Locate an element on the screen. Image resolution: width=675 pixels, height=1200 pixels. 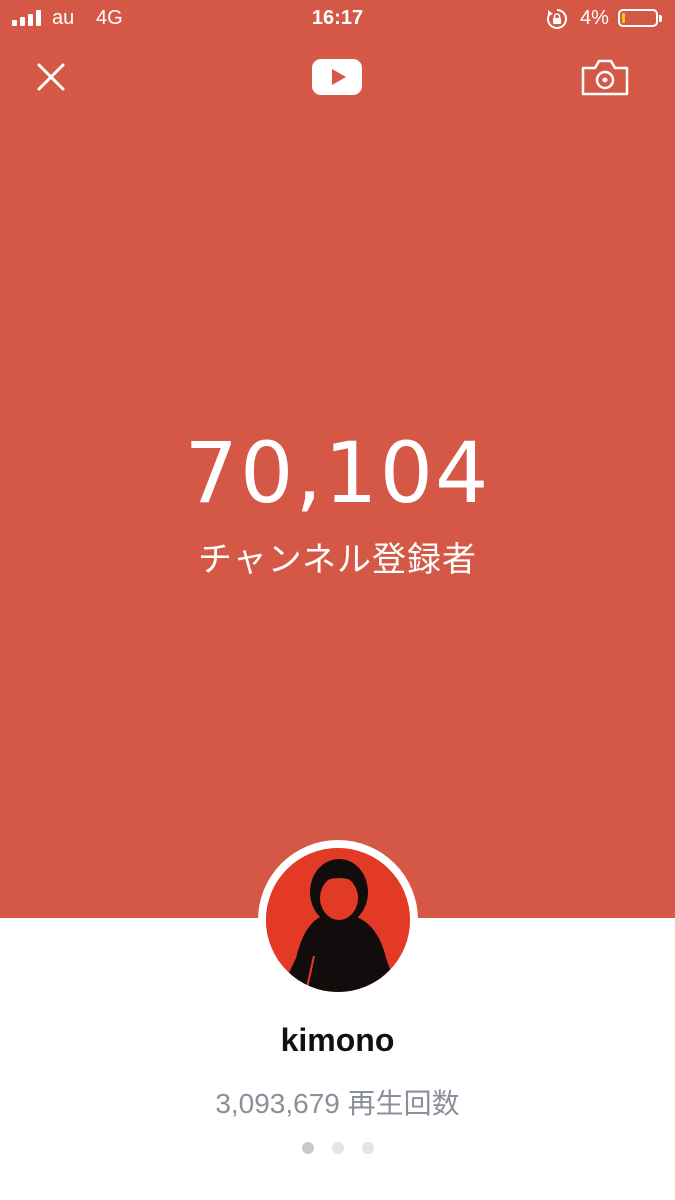
battery-level is located at coordinates (623, 18).